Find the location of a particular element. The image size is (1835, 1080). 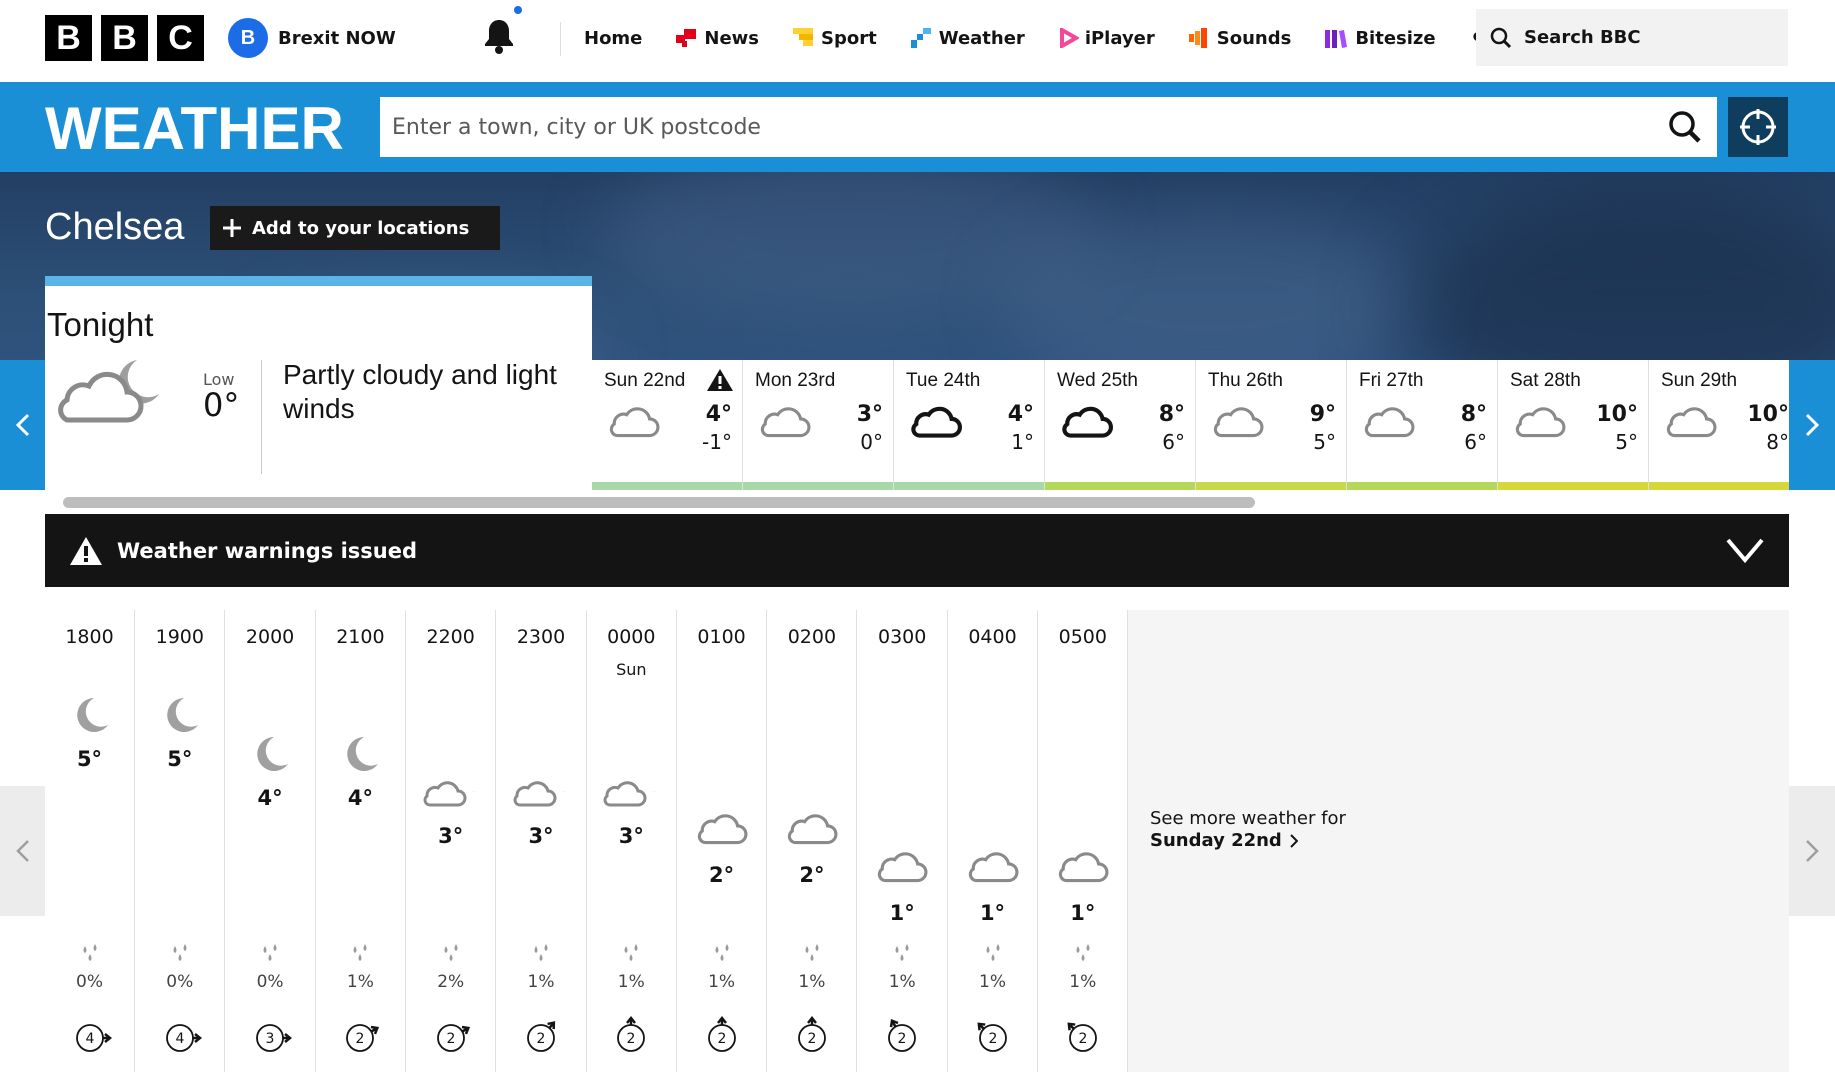

locate-me-button is located at coordinates (1758, 127).